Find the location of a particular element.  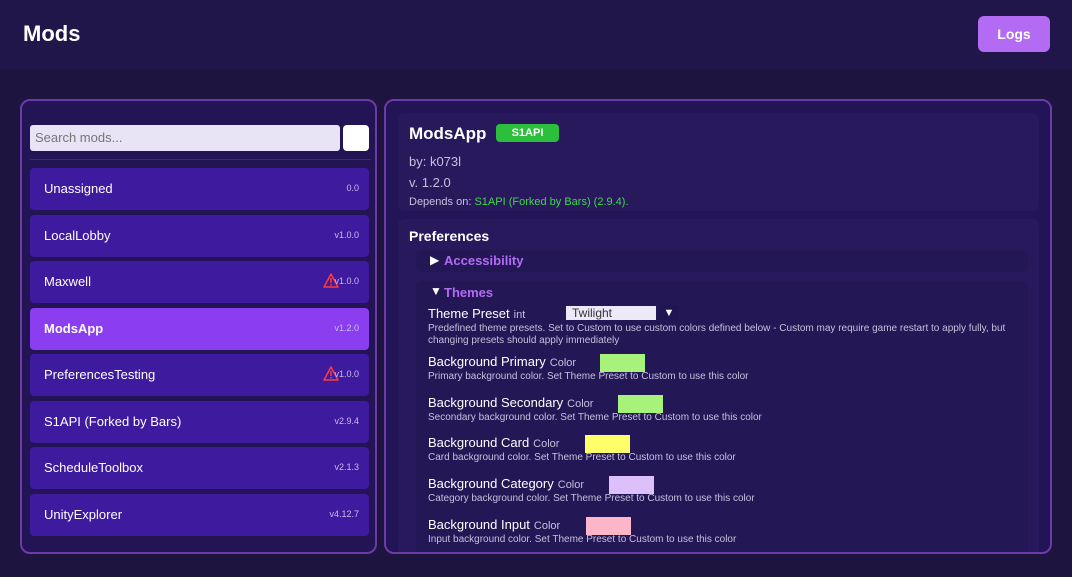

pref-label: Background Category Color is located at coordinates (506, 483).